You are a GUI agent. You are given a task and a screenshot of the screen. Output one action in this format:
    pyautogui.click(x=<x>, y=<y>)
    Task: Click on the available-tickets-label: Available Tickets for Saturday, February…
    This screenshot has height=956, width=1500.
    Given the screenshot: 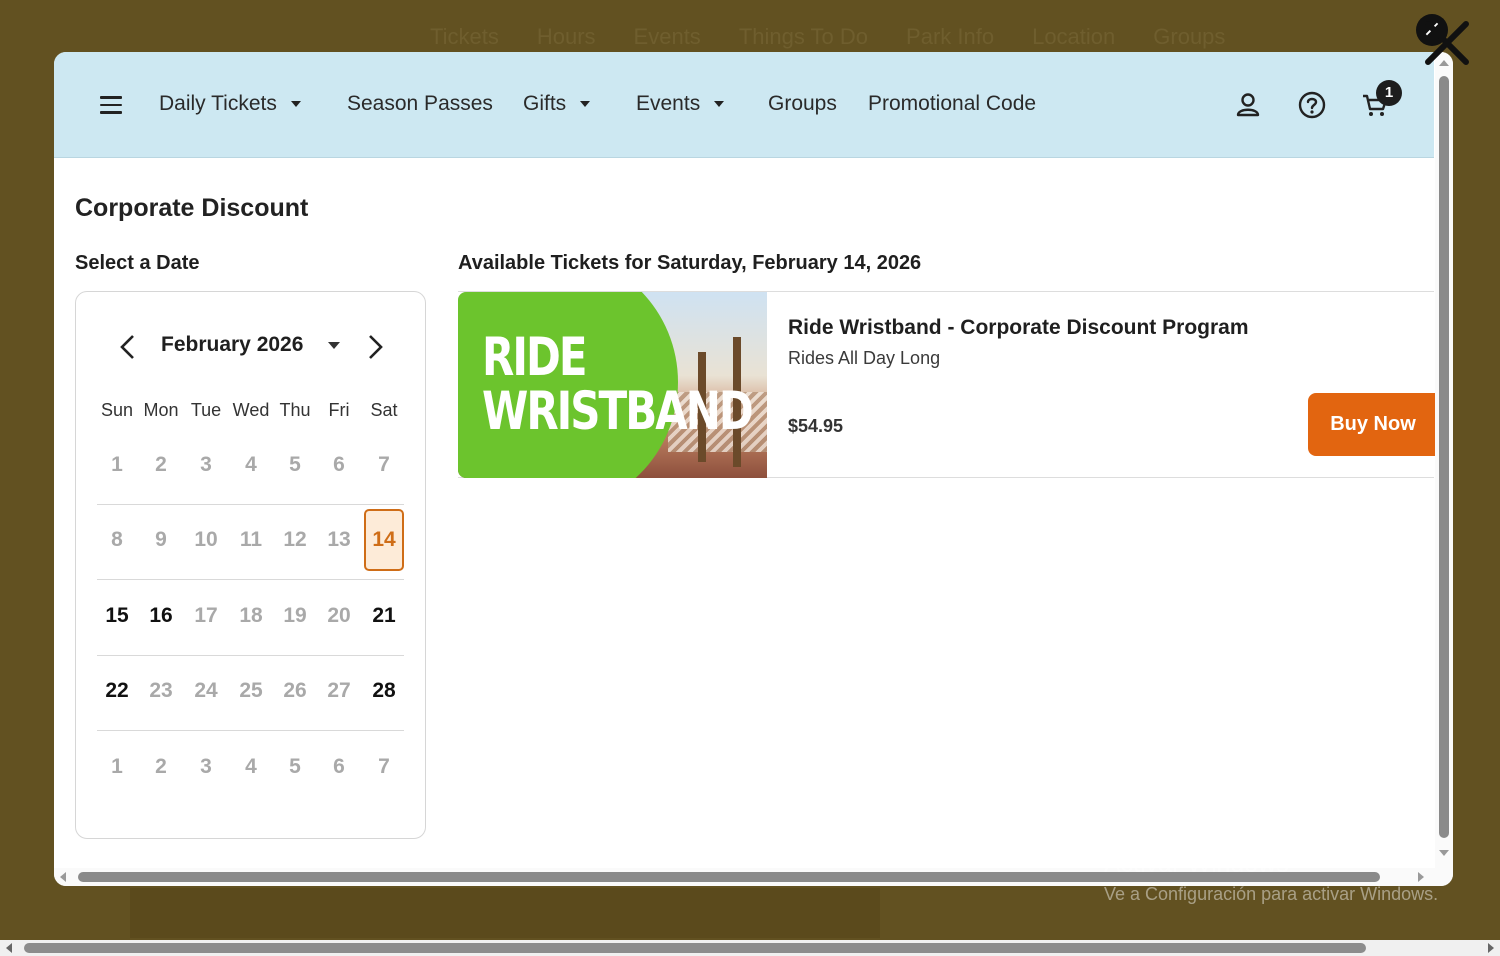 What is the action you would take?
    pyautogui.click(x=690, y=263)
    